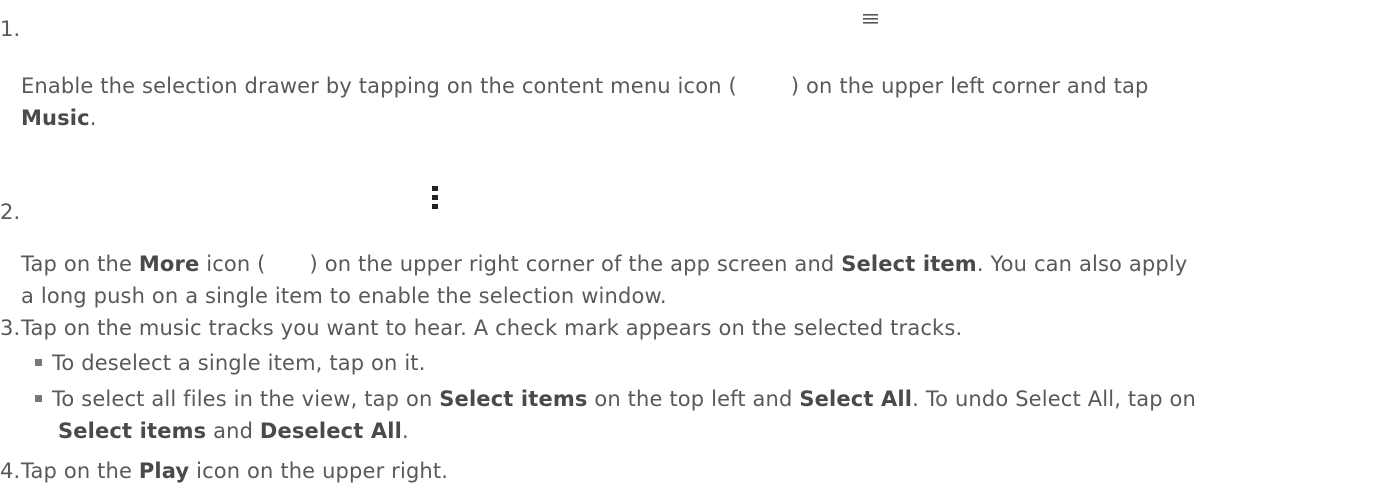 This screenshot has width=1381, height=497. What do you see at coordinates (10, 328) in the screenshot?
I see `step-3-number: 3.` at bounding box center [10, 328].